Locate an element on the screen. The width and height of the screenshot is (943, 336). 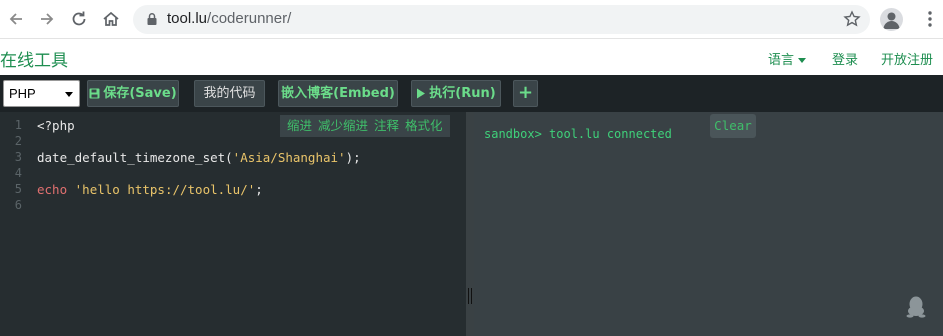
site-title: 在线工具 is located at coordinates (34, 58).